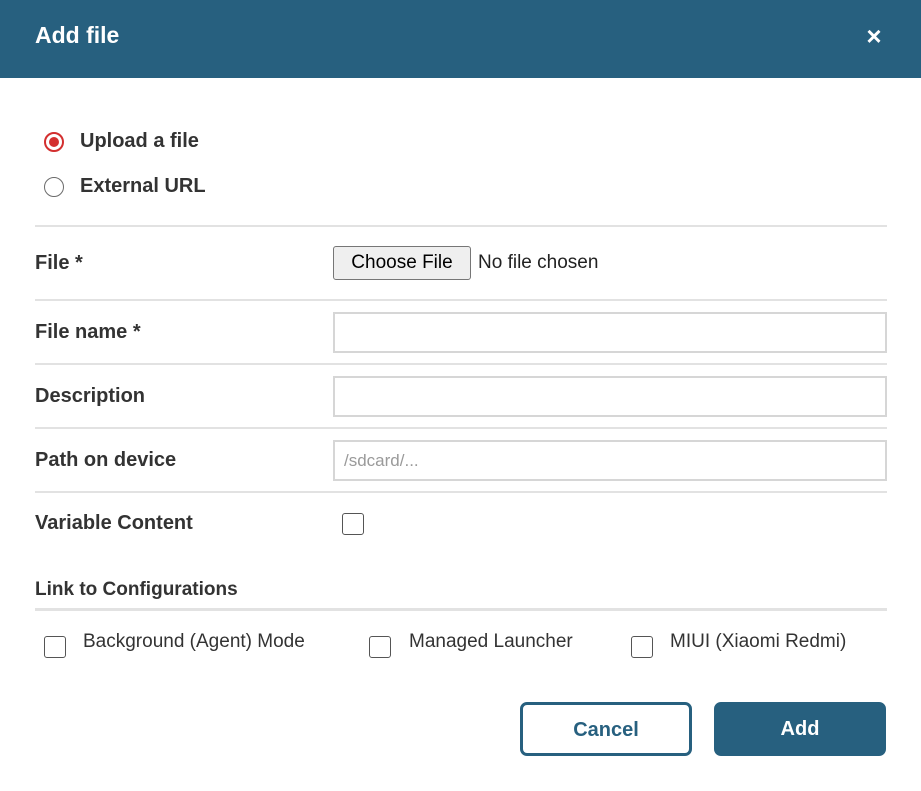 The height and width of the screenshot is (791, 921). What do you see at coordinates (194, 641) in the screenshot?
I see `config-label-background-agent-mode: Background (Agent) Mode` at bounding box center [194, 641].